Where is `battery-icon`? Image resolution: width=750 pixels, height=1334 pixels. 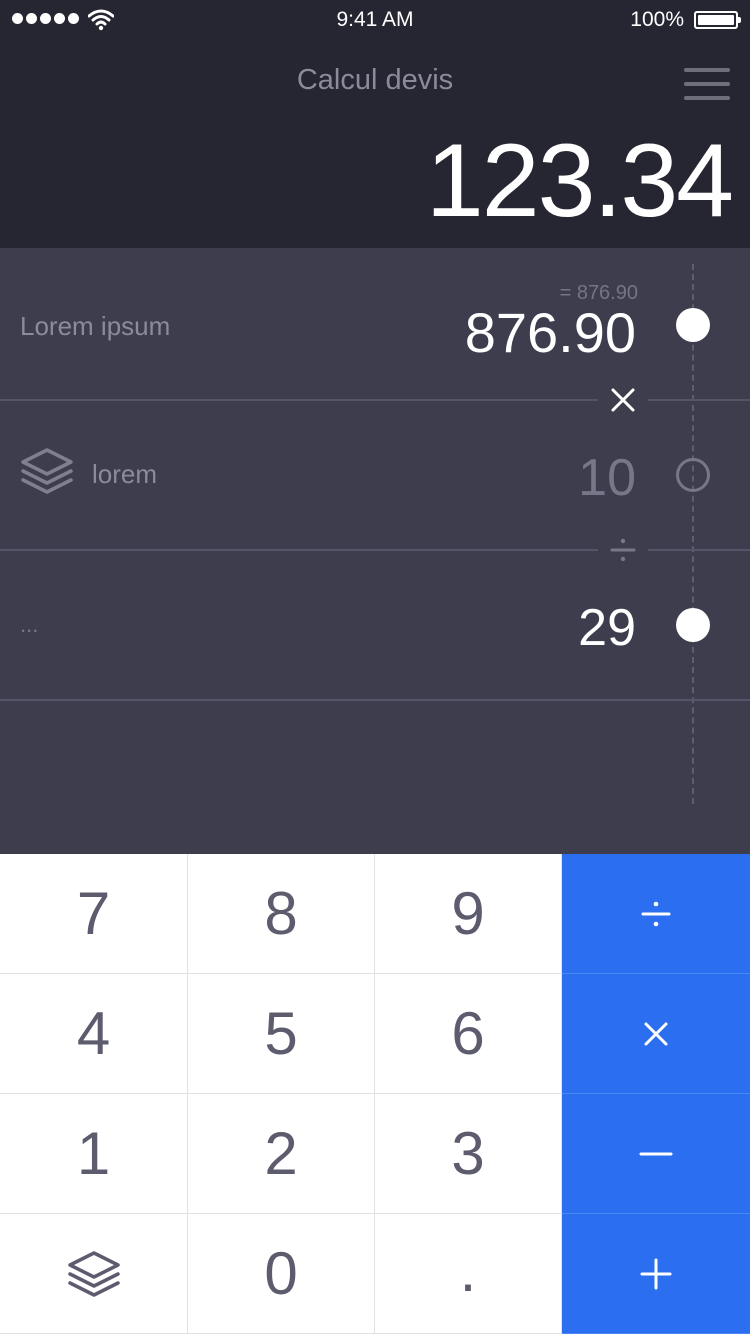 battery-icon is located at coordinates (717, 20).